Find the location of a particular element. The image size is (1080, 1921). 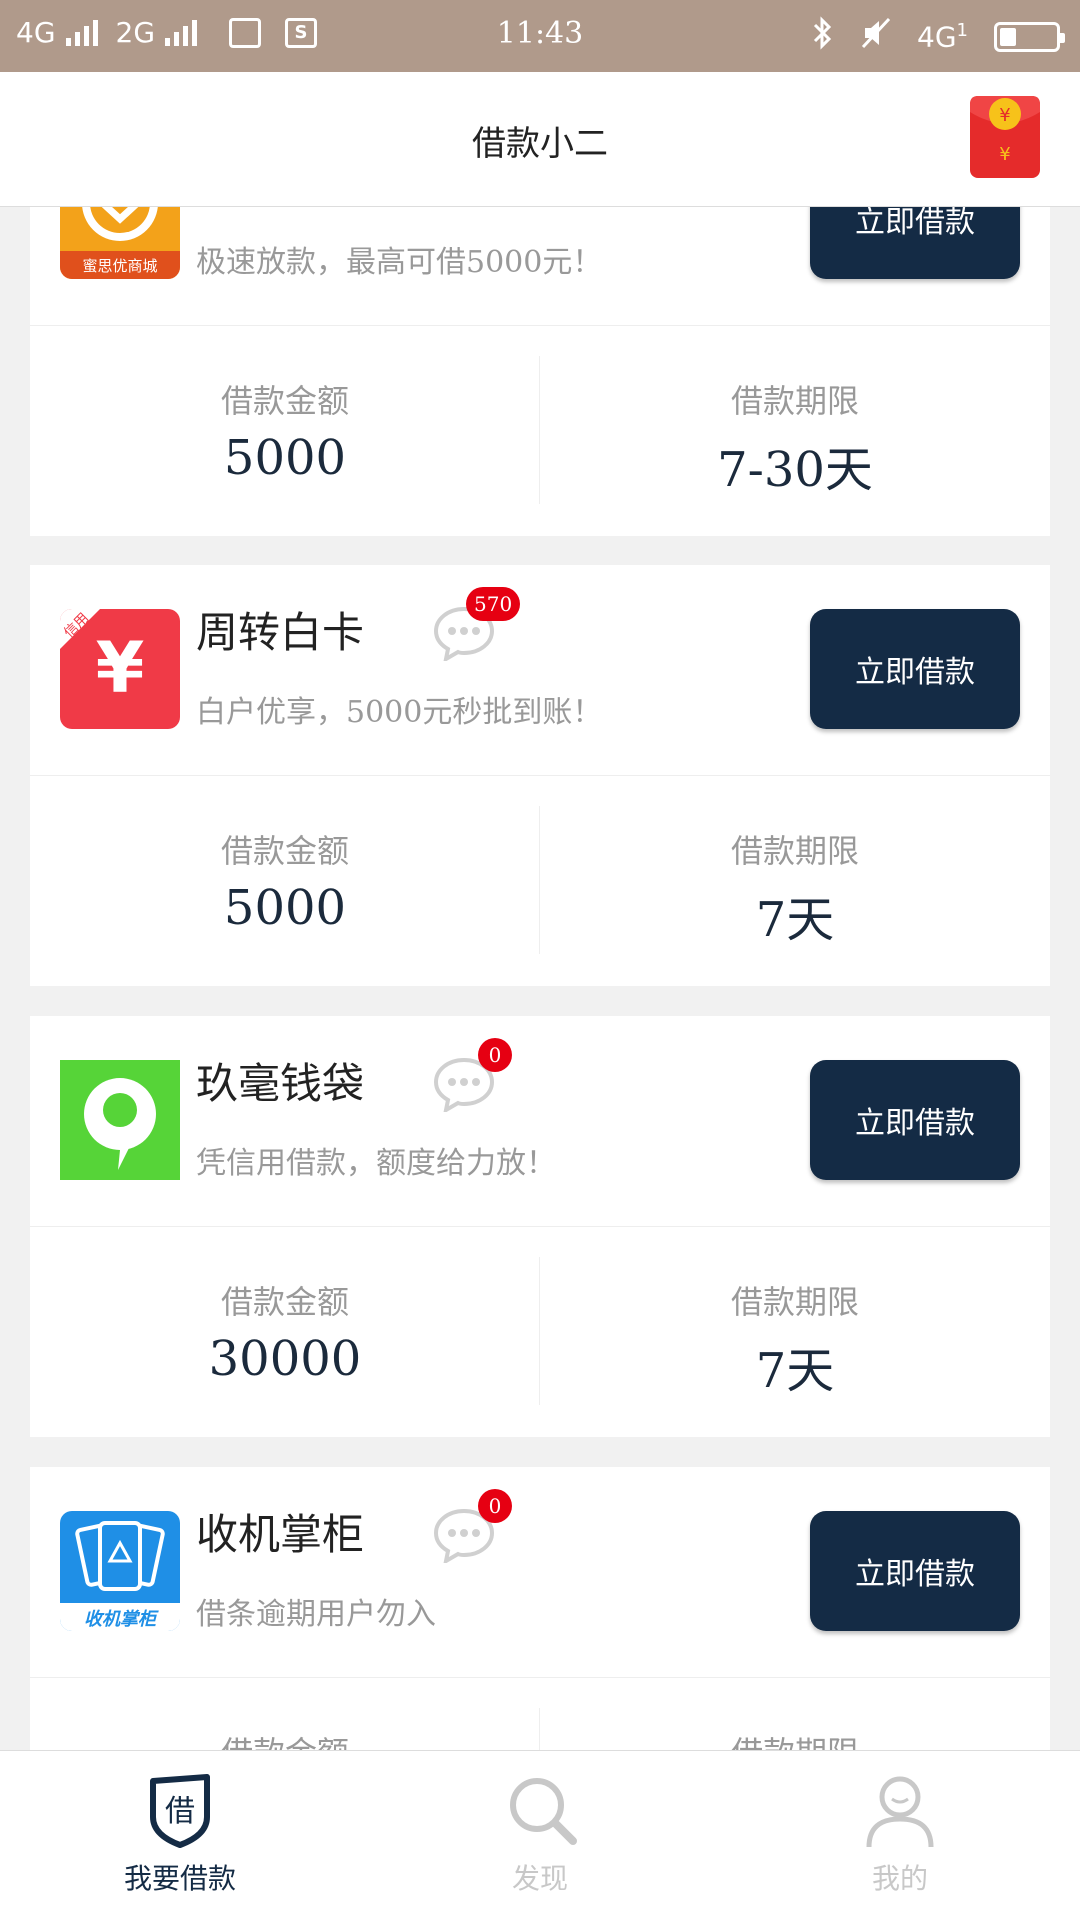

nav-label: 我的 is located at coordinates (899, 1878).